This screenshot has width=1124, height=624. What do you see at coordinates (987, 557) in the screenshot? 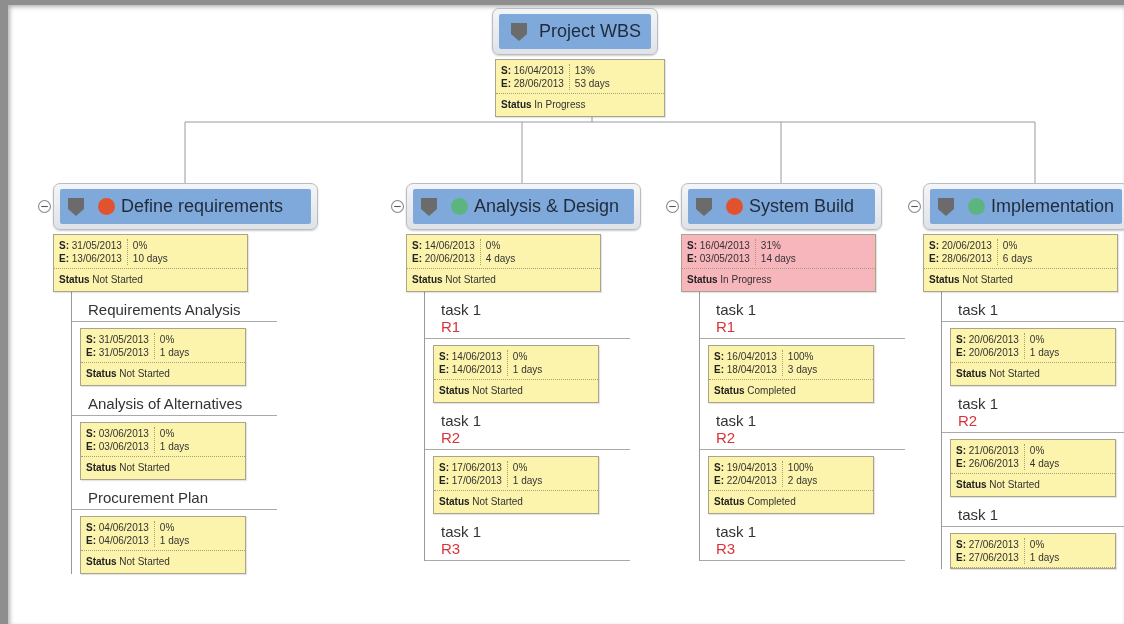
I see `end-date: E: 27/06/2013` at bounding box center [987, 557].